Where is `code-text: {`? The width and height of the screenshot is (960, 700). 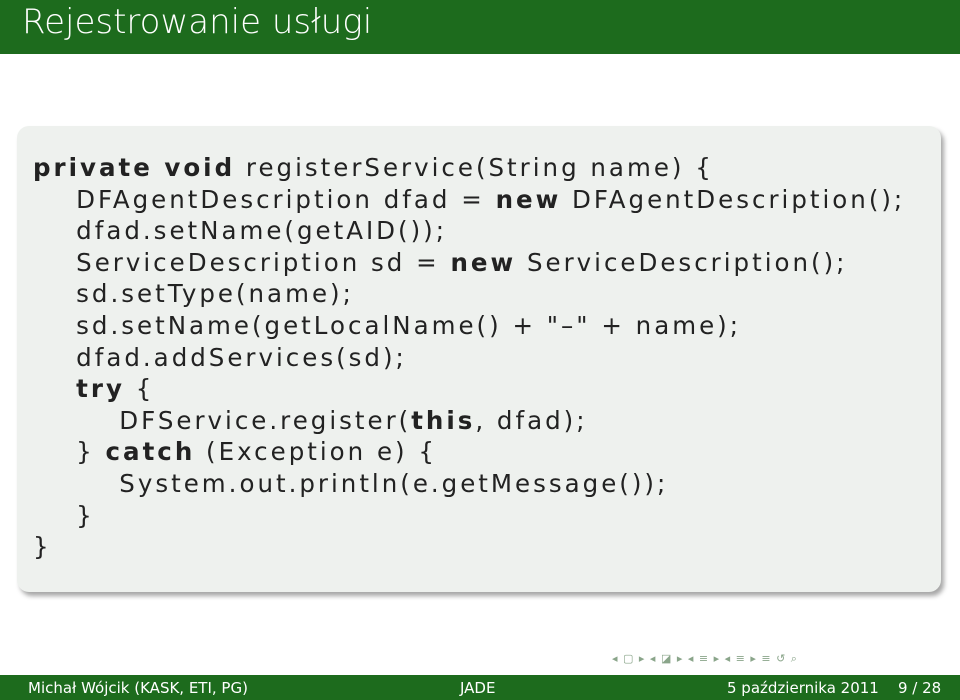
code-text: { is located at coordinates (139, 389).